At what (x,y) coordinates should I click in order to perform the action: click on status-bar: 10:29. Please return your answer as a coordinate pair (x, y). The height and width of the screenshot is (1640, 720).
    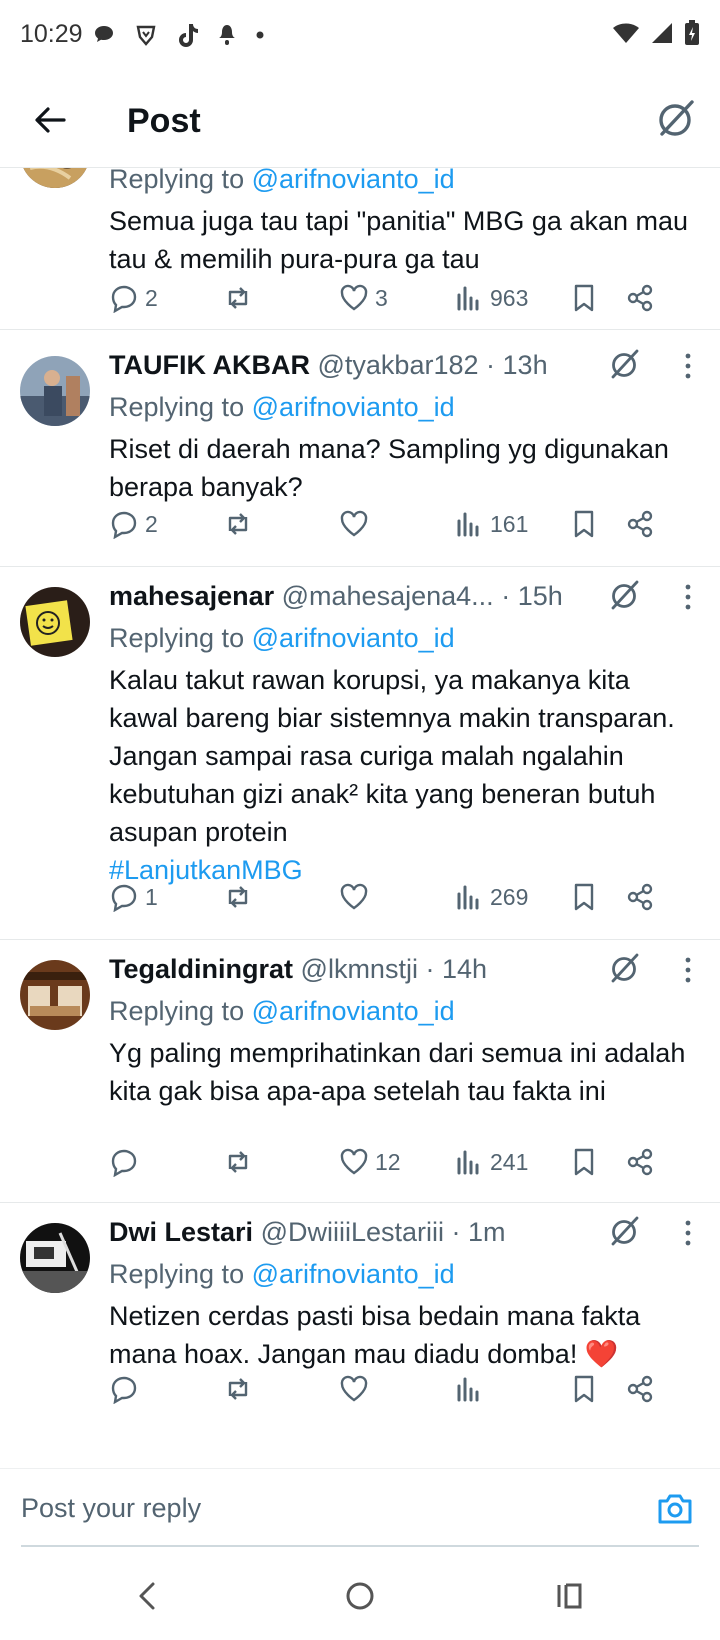
    Looking at the image, I should click on (360, 35).